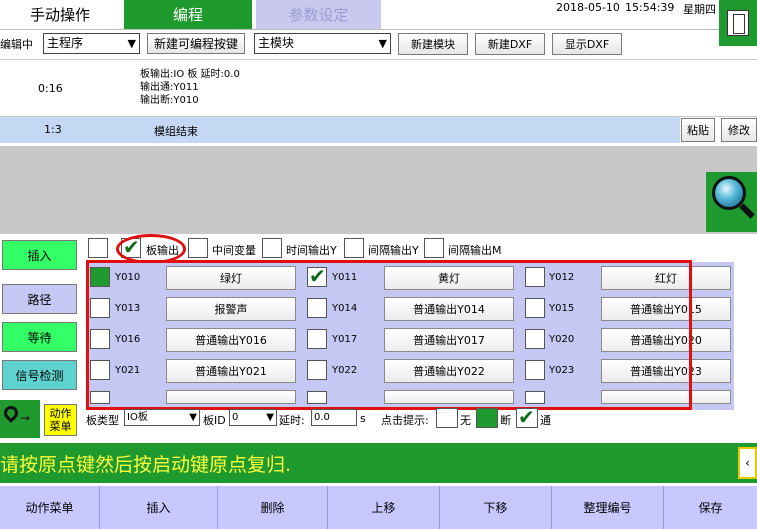 The image size is (757, 529). I want to click on exit-button, so click(738, 23).